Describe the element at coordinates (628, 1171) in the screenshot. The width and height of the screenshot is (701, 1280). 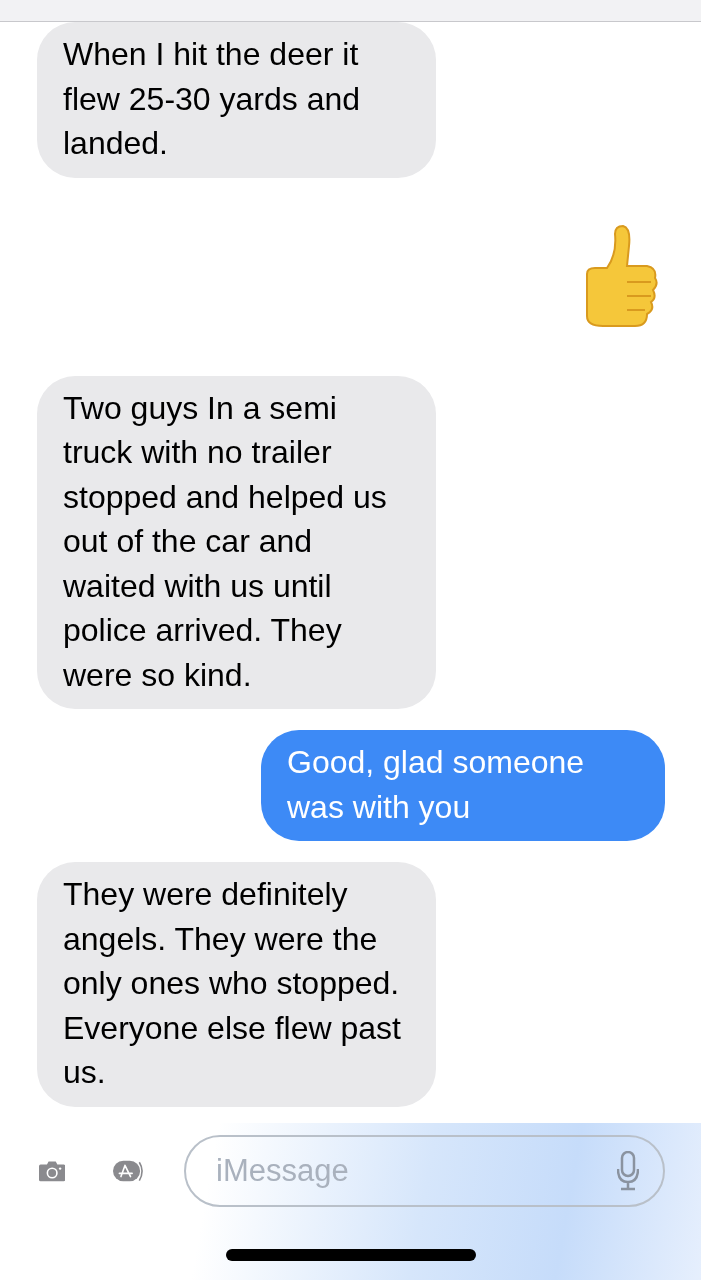
I see `microphone-icon` at that location.